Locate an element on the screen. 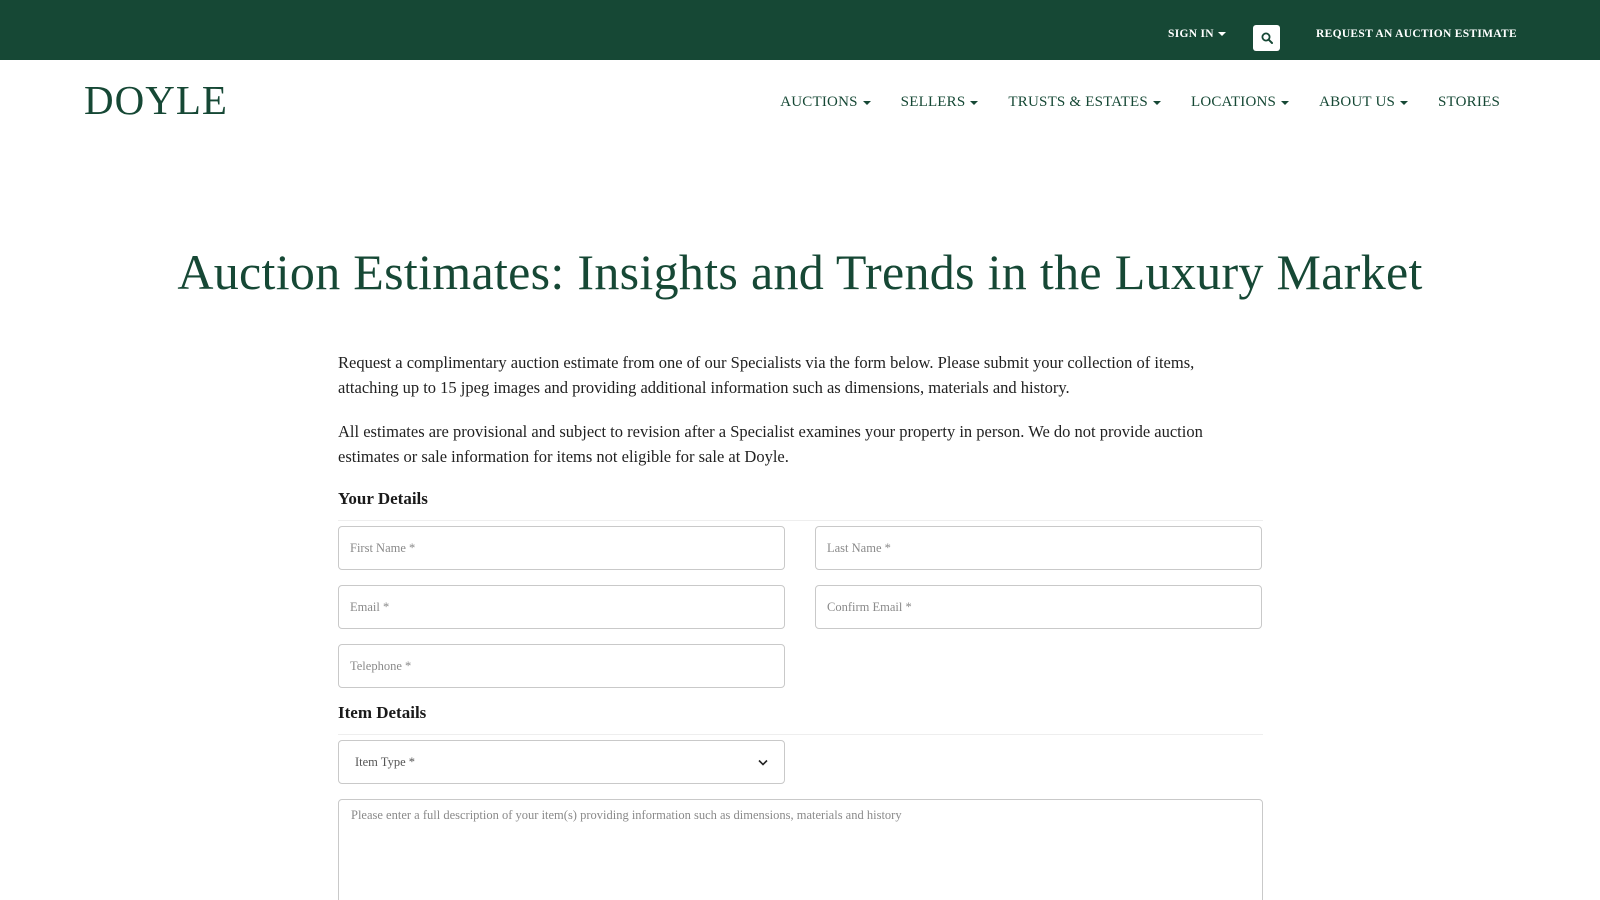 The height and width of the screenshot is (900, 1600). nav-about-us-label: ABOUT US is located at coordinates (1357, 102).